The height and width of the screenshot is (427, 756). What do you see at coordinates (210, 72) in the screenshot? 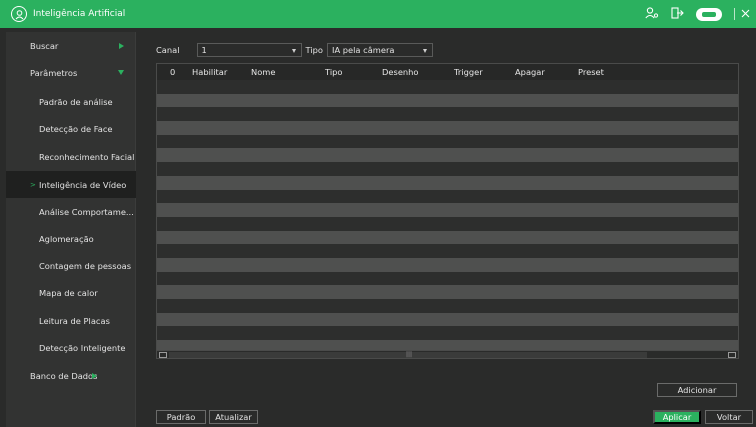
I see `column-header-habilitar: Habilitar` at bounding box center [210, 72].